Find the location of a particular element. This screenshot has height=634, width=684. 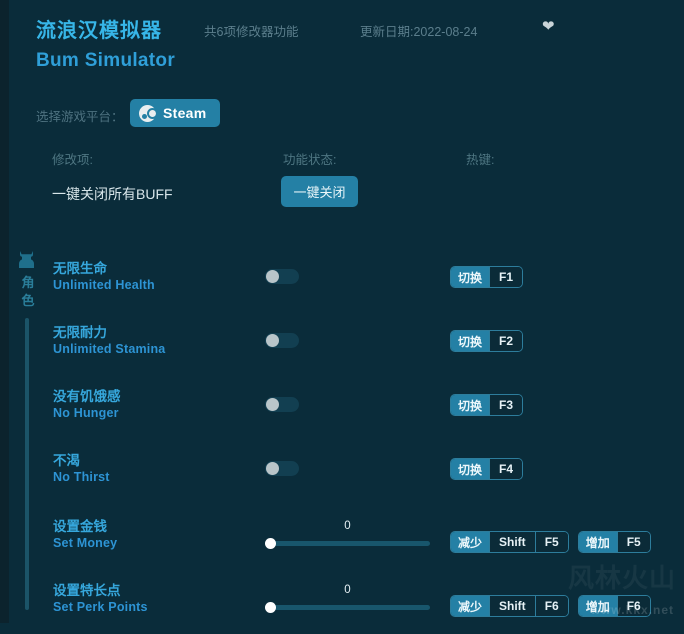

hotkey-group-list: 切换 F3 is located at coordinates (487, 405).